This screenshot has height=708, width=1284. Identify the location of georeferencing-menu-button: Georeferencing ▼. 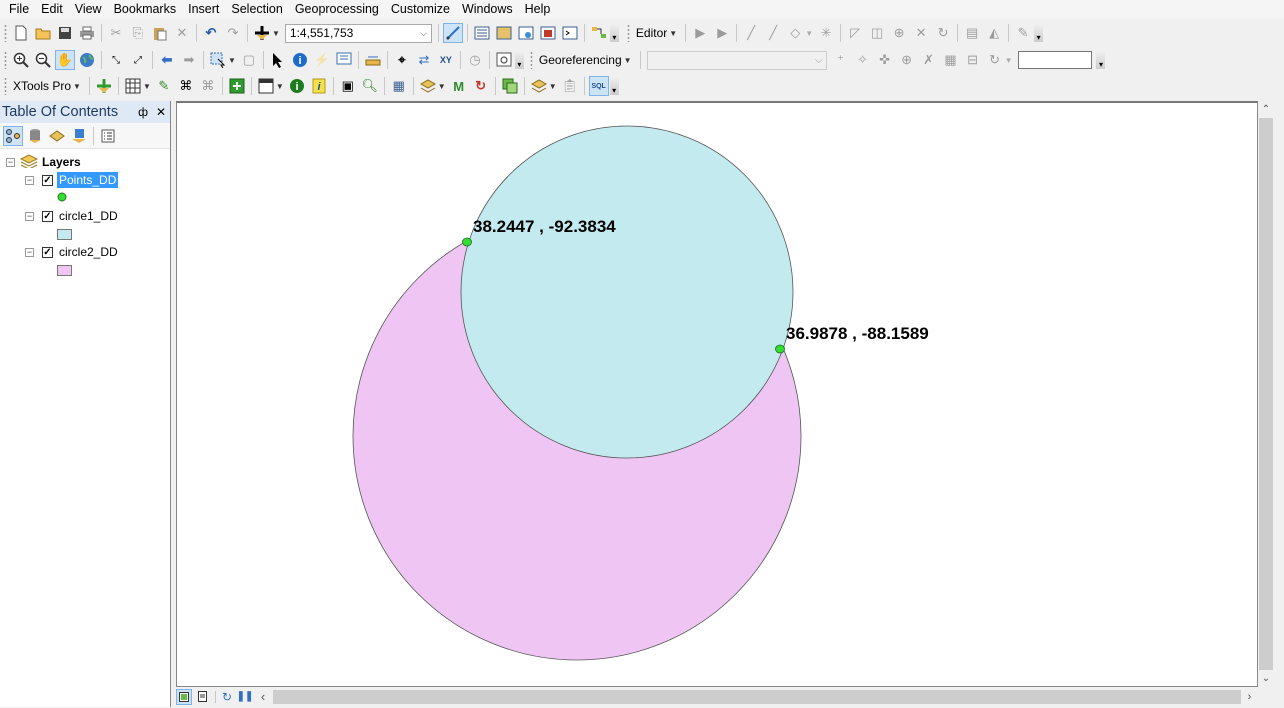
(586, 60).